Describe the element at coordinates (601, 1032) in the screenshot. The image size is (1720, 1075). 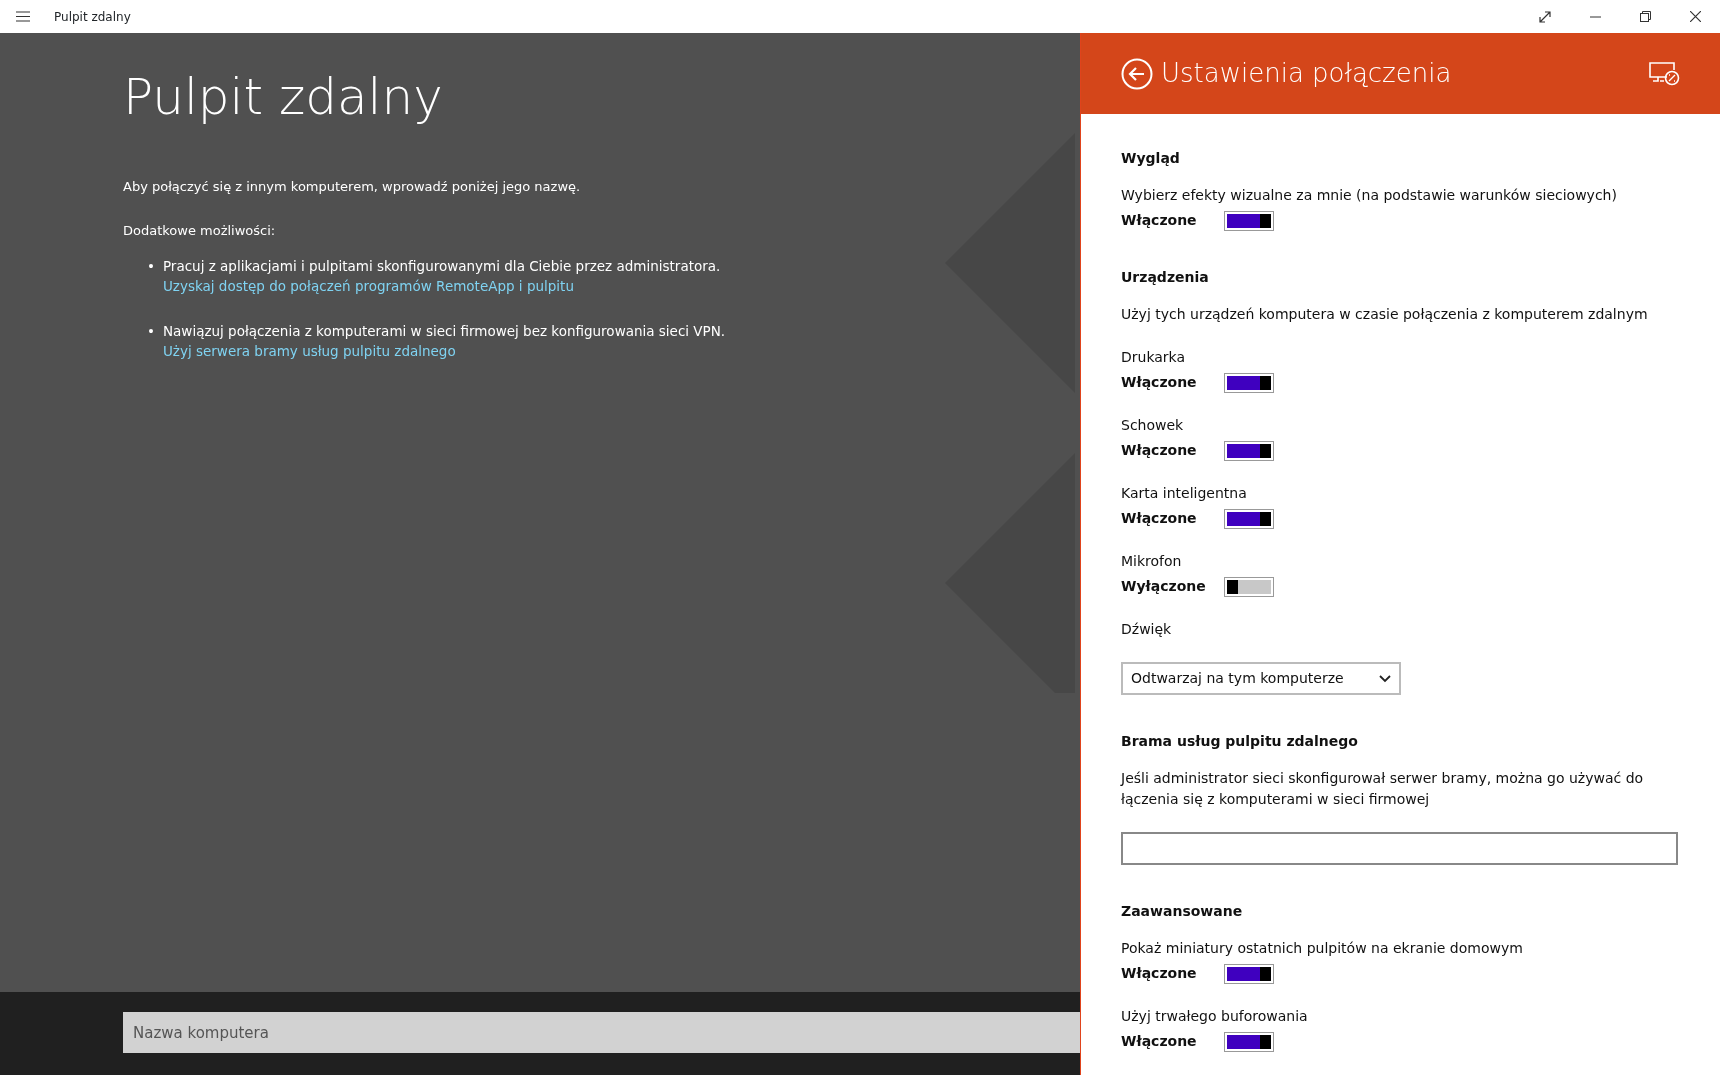
I see `computer-name-field: Nazwa komputera` at that location.